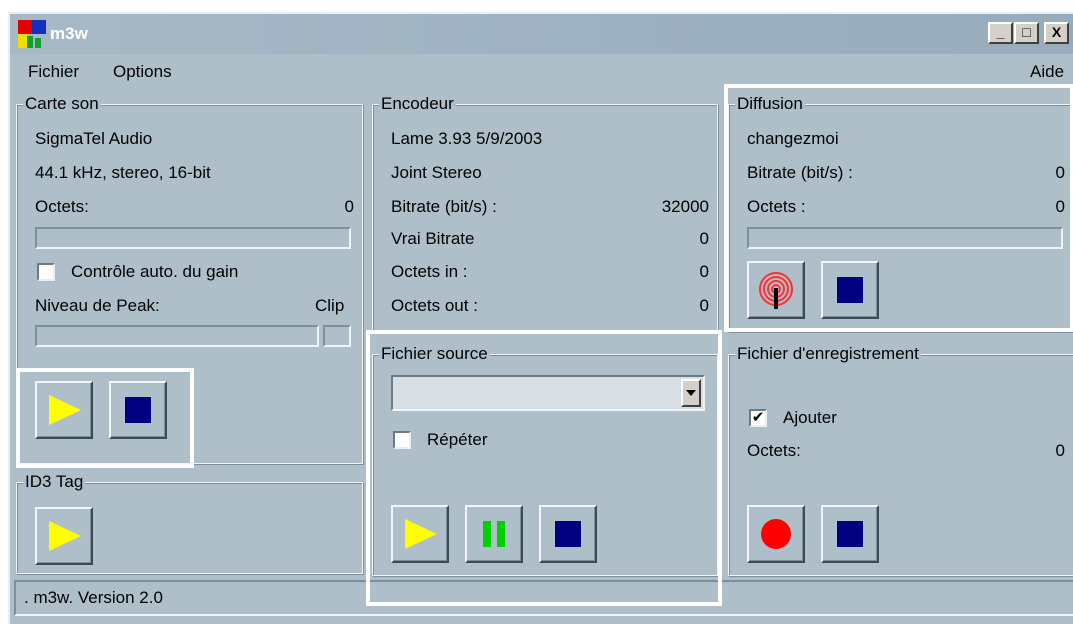 This screenshot has width=1073, height=624. Describe the element at coordinates (810, 417) in the screenshot. I see `append-label: Ajouter` at that location.